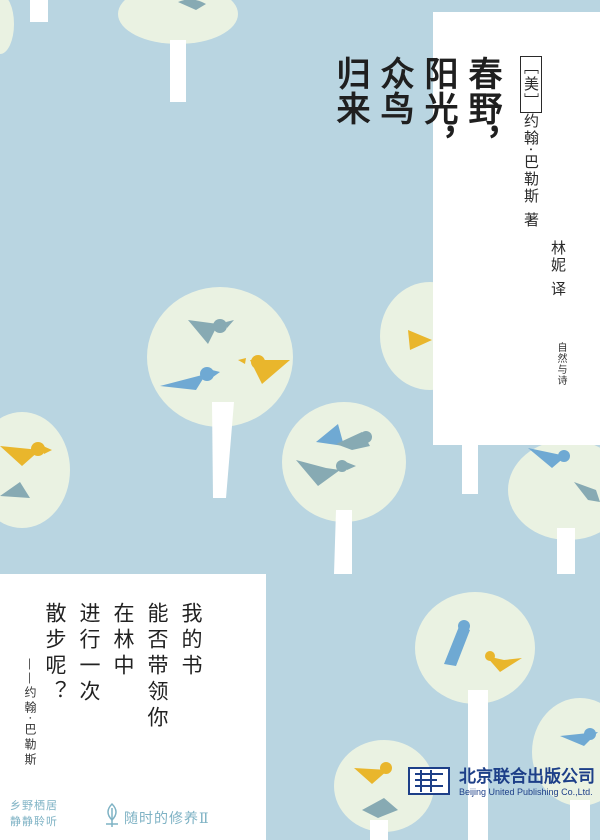 The image size is (600, 840). Describe the element at coordinates (416, 108) in the screenshot. I see `book-title: 春野， 阳光， 众鸟 归来` at that location.